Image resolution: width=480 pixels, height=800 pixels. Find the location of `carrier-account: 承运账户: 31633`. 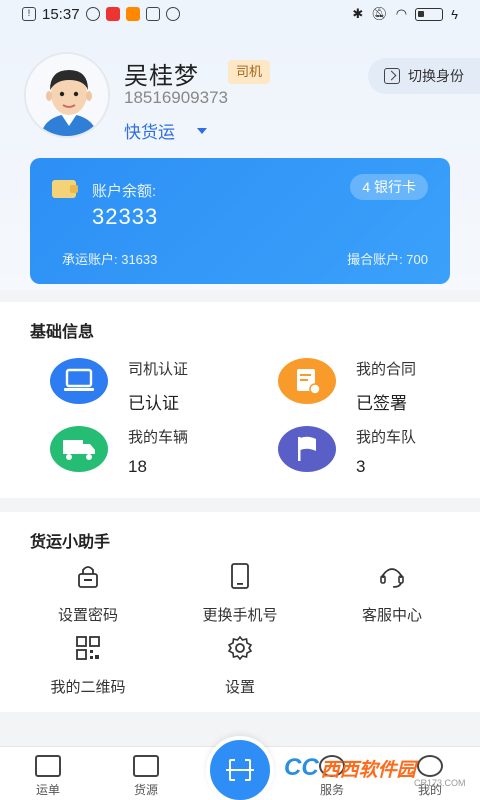

carrier-account: 承运账户: 31633 is located at coordinates (110, 259).